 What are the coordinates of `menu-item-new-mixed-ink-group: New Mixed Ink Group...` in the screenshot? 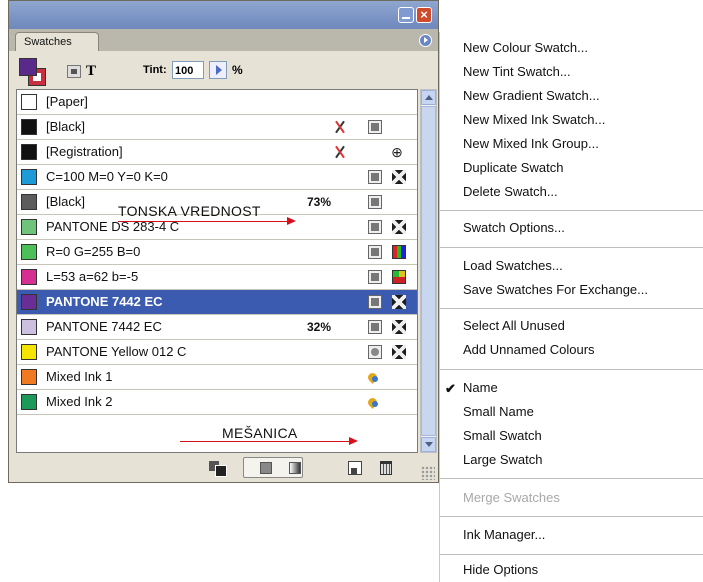 It's located at (531, 143).